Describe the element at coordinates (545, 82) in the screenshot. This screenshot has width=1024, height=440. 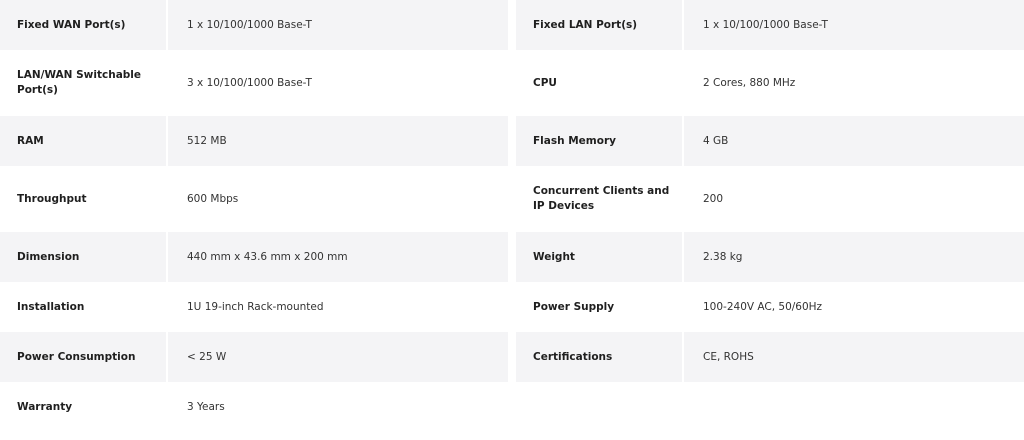
I see `spec-label: CPU` at that location.